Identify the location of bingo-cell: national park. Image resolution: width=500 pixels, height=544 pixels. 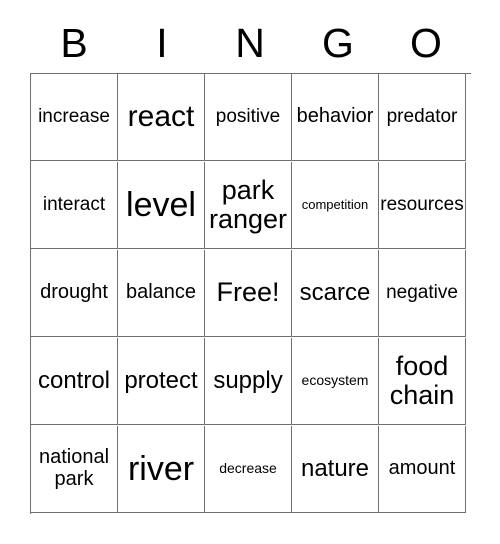
(74, 469).